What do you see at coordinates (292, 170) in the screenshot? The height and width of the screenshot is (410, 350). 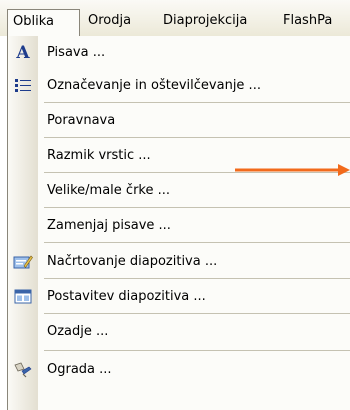 I see `orange-arrow-annotation` at bounding box center [292, 170].